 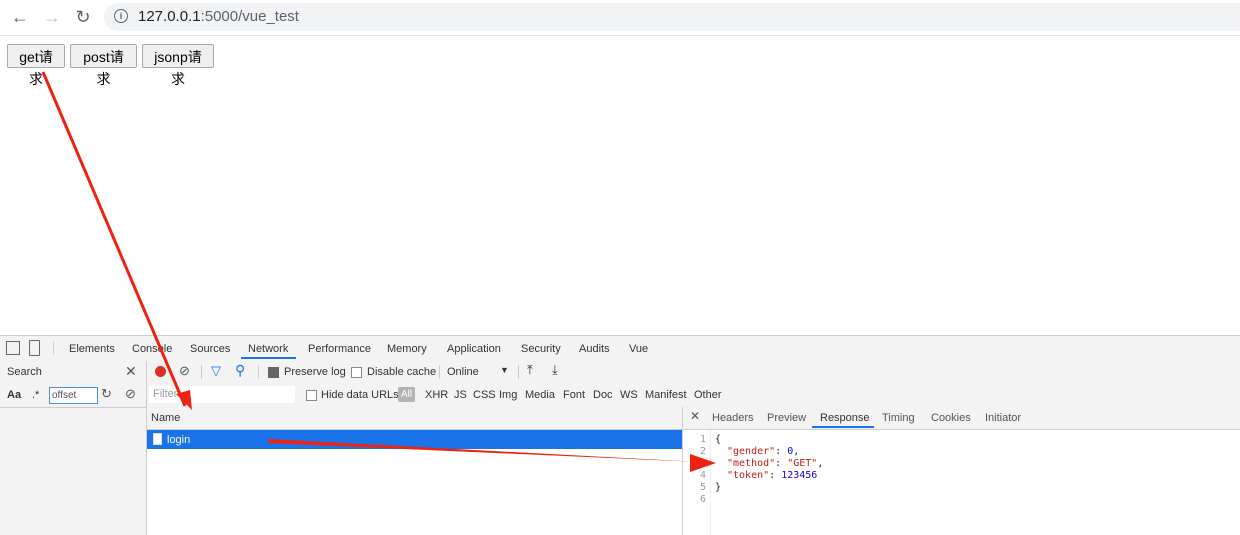 What do you see at coordinates (169, 16) in the screenshot?
I see `url-host: 127.0.0.1` at bounding box center [169, 16].